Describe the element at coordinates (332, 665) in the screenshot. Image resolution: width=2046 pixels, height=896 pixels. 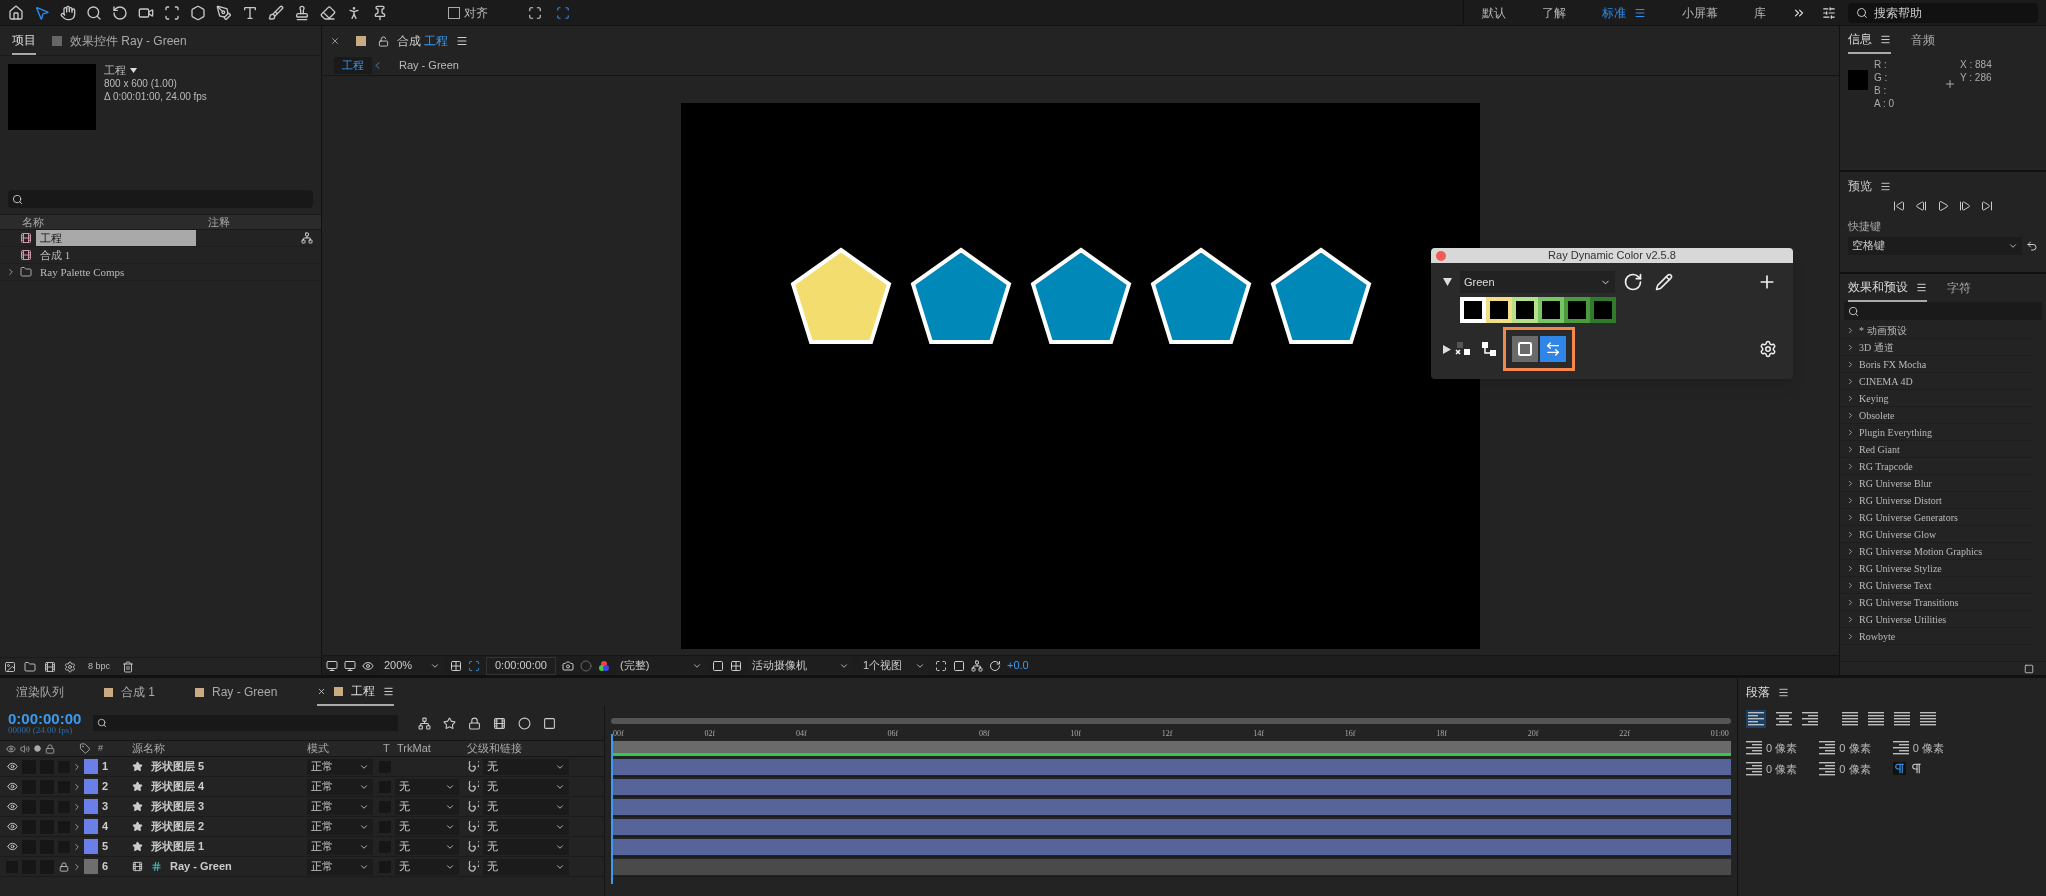
I see `display-icon` at that location.